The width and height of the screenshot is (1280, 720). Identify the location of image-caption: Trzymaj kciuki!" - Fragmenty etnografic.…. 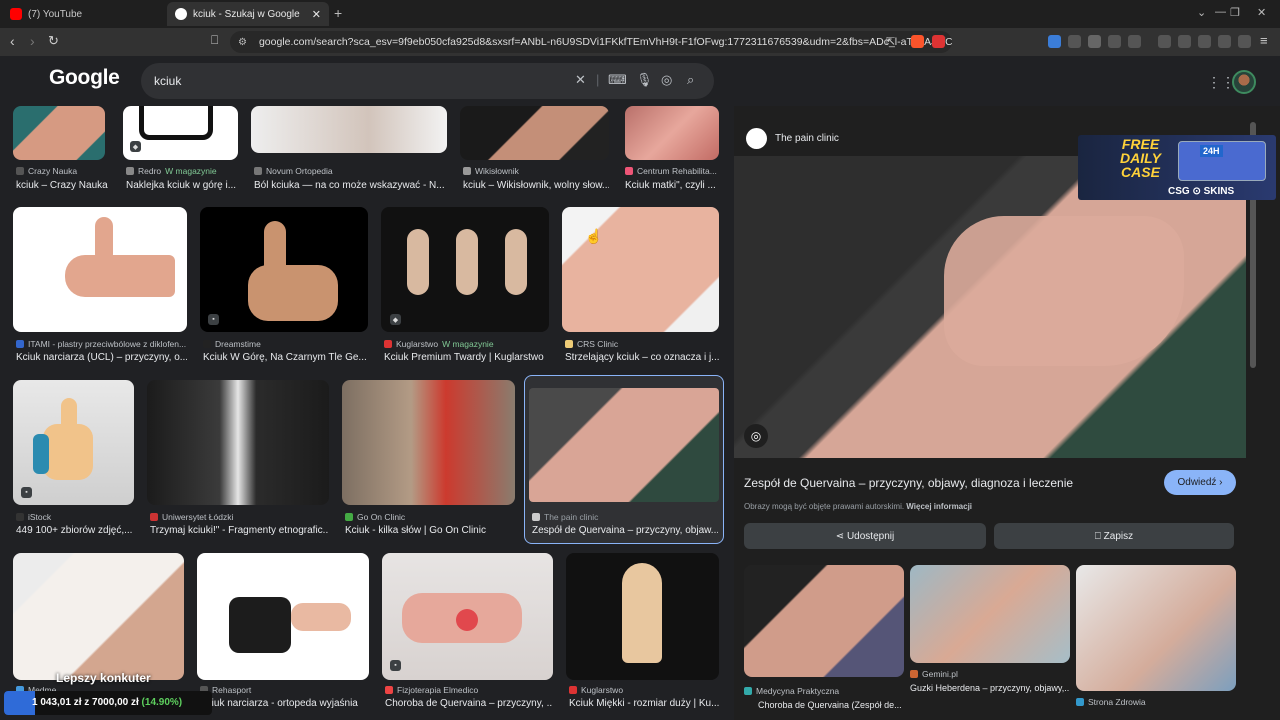
(239, 530).